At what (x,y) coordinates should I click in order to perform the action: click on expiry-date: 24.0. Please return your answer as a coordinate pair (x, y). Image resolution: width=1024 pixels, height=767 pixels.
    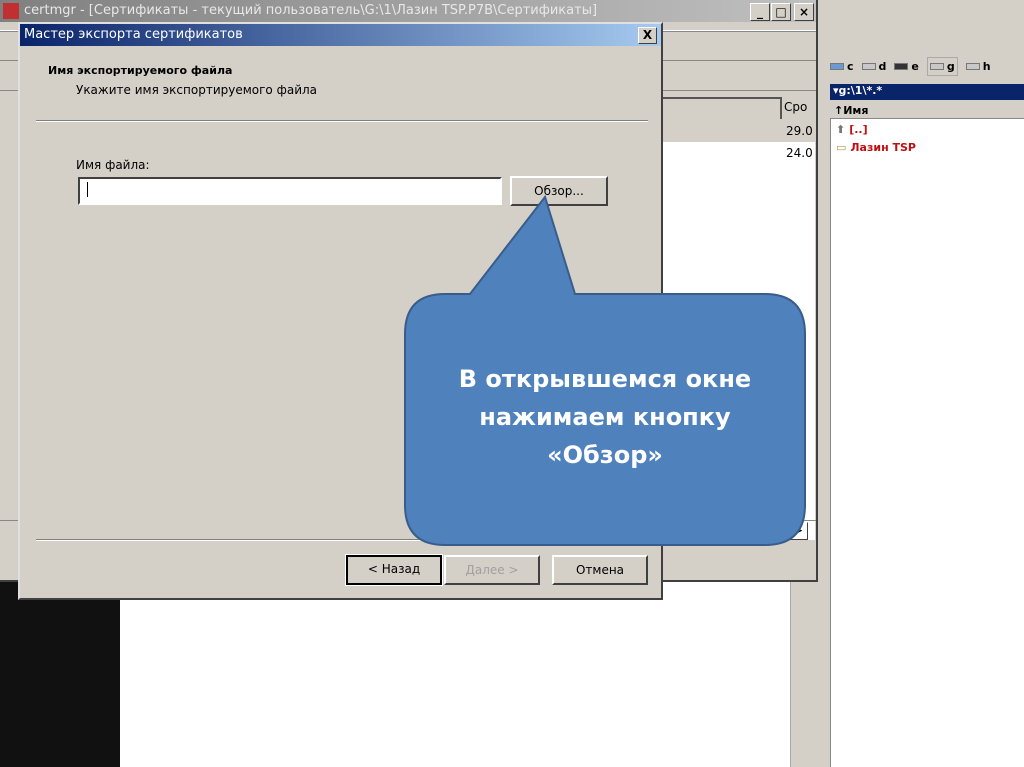
    Looking at the image, I should click on (799, 153).